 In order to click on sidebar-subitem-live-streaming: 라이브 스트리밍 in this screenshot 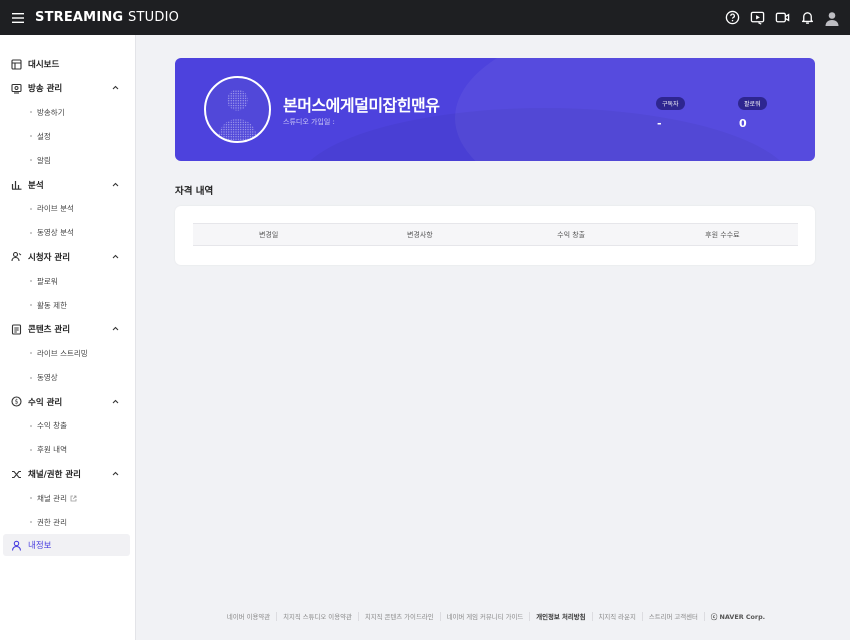, I will do `click(67, 353)`.